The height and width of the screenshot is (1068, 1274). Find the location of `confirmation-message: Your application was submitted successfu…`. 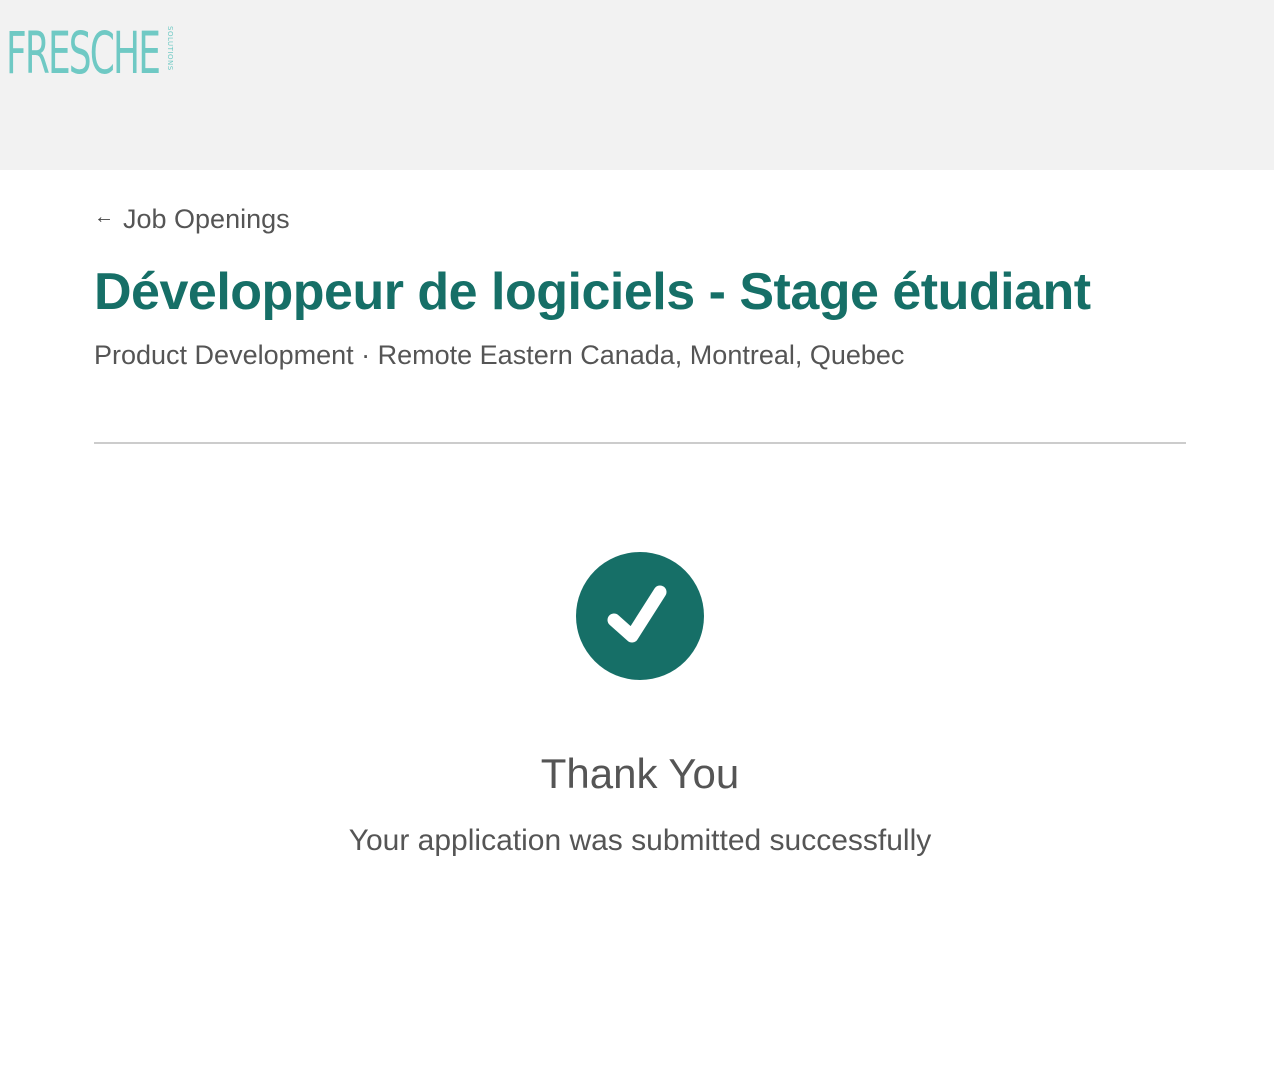

confirmation-message: Your application was submitted successfu… is located at coordinates (640, 840).